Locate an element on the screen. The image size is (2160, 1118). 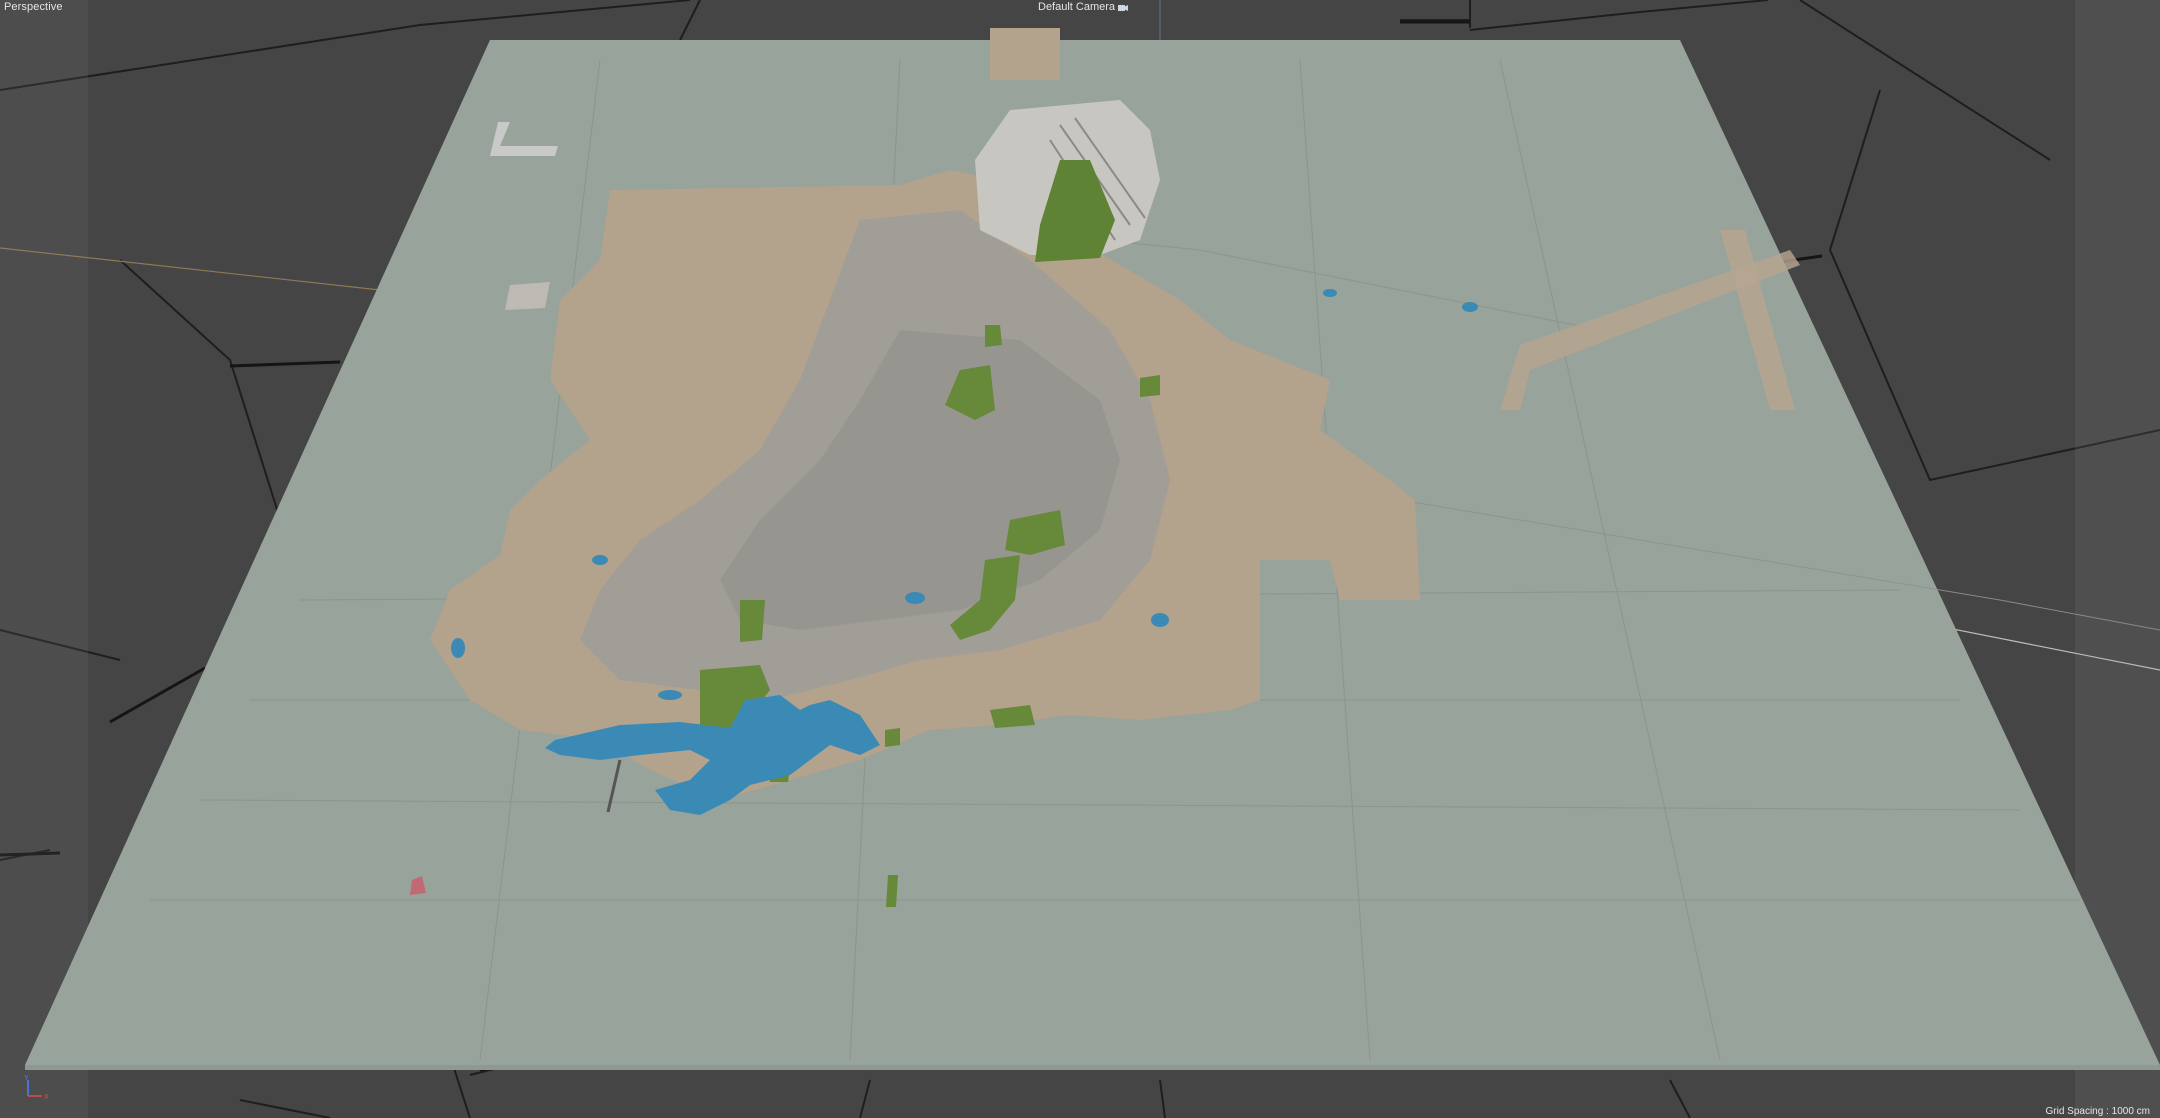
grey-block is located at coordinates (527, 296).